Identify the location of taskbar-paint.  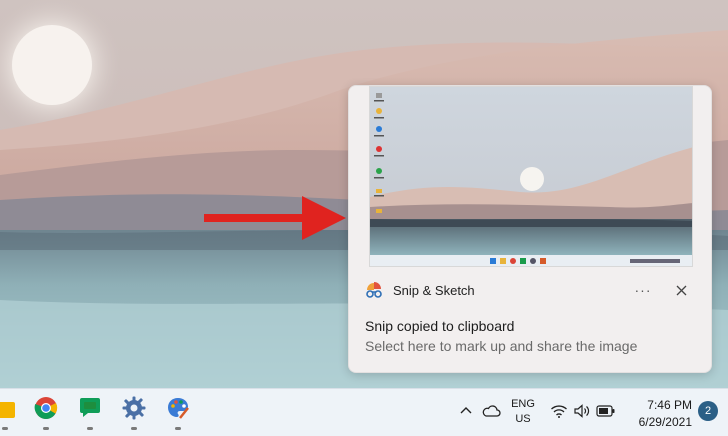
(178, 413).